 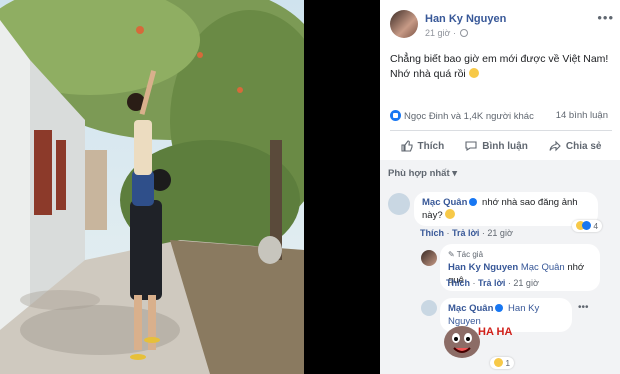 What do you see at coordinates (483, 267) in the screenshot?
I see `reply-author-name: Han Ky Nguyen` at bounding box center [483, 267].